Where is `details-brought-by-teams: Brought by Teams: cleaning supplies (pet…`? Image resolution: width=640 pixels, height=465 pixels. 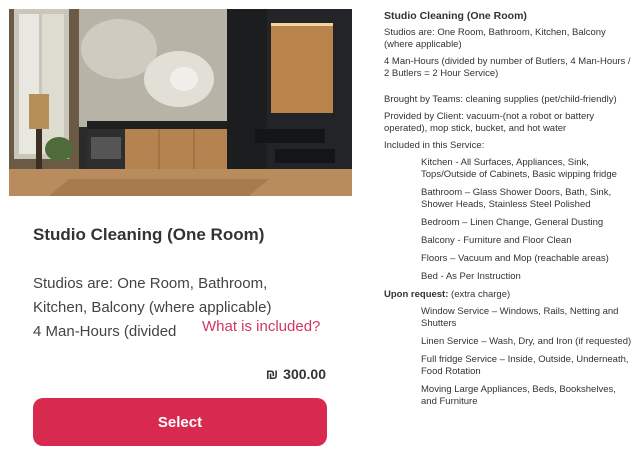
details-brought-by-teams: Brought by Teams: cleaning supplies (pet… is located at coordinates (500, 99).